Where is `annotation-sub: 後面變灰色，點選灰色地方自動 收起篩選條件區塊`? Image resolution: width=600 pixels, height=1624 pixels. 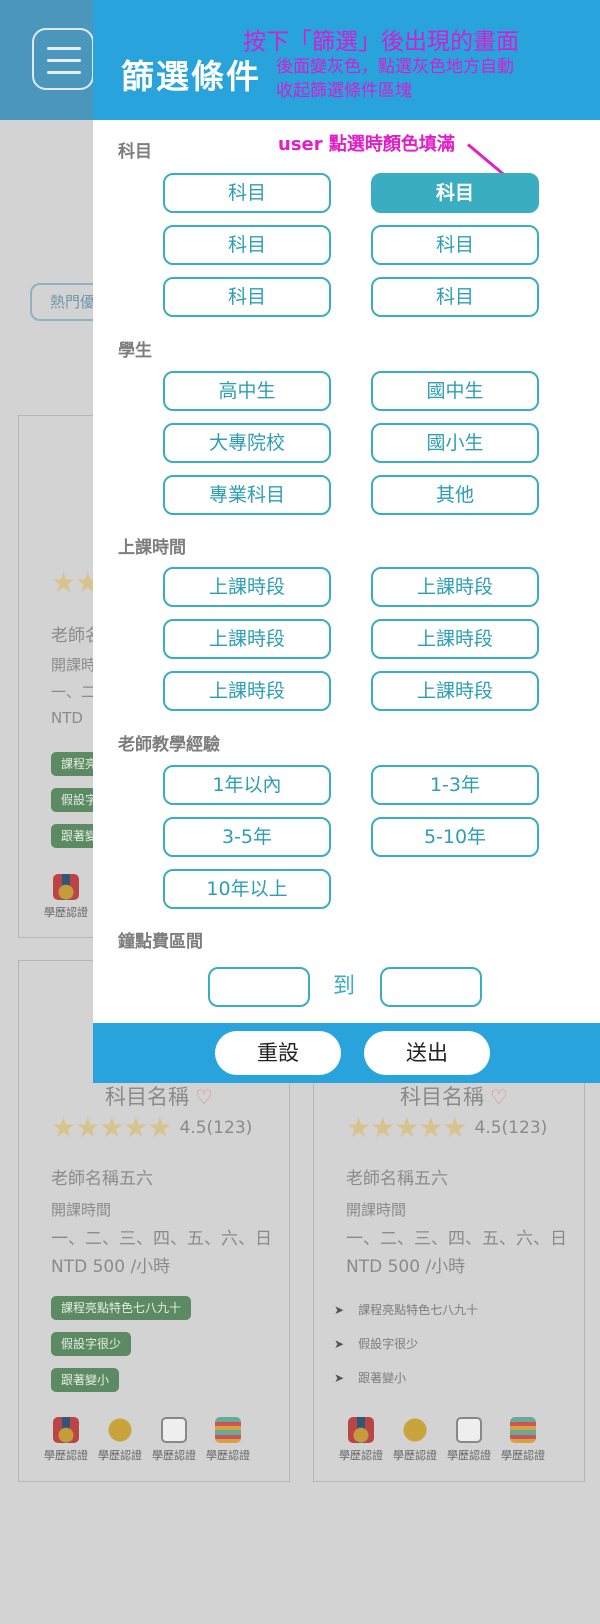 annotation-sub: 後面變灰色，點選灰色地方自動 收起篩選條件區塊 is located at coordinates (395, 79).